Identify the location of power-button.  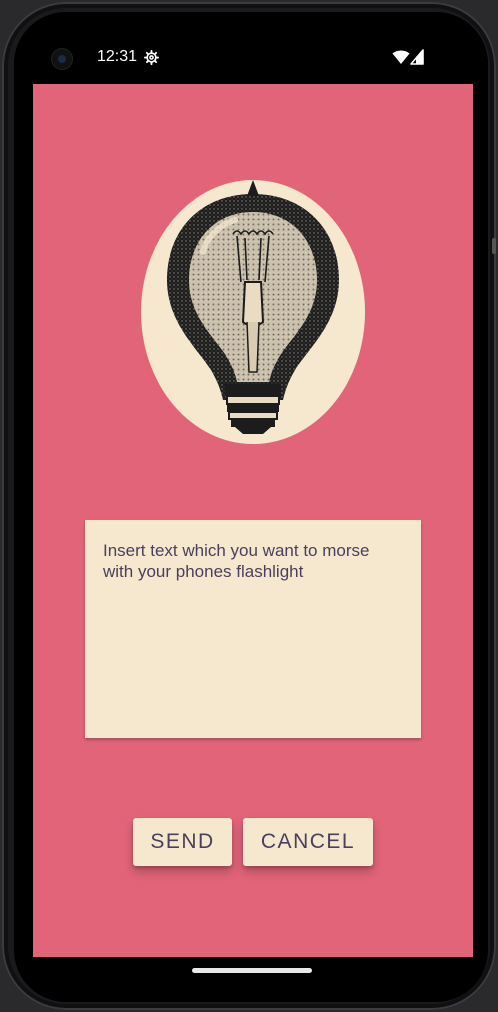
(494, 246).